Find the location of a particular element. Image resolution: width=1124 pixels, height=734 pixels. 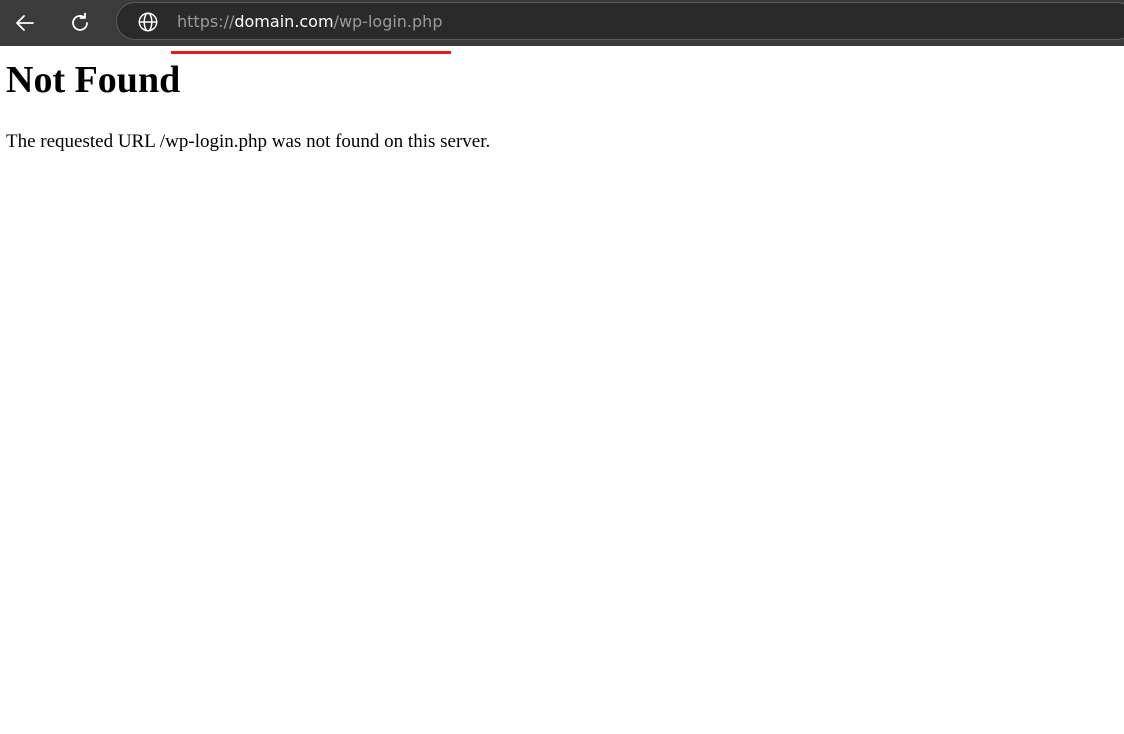

url-scheme: https:// is located at coordinates (206, 21).